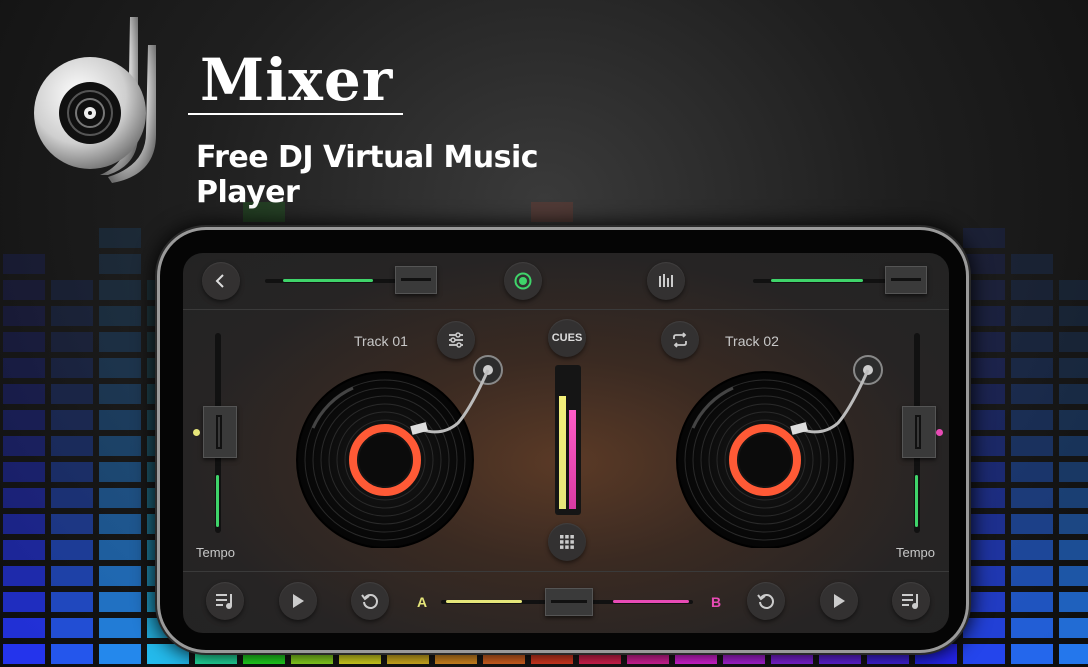 The image size is (1088, 667). I want to click on playlist-icon, so click(224, 601).